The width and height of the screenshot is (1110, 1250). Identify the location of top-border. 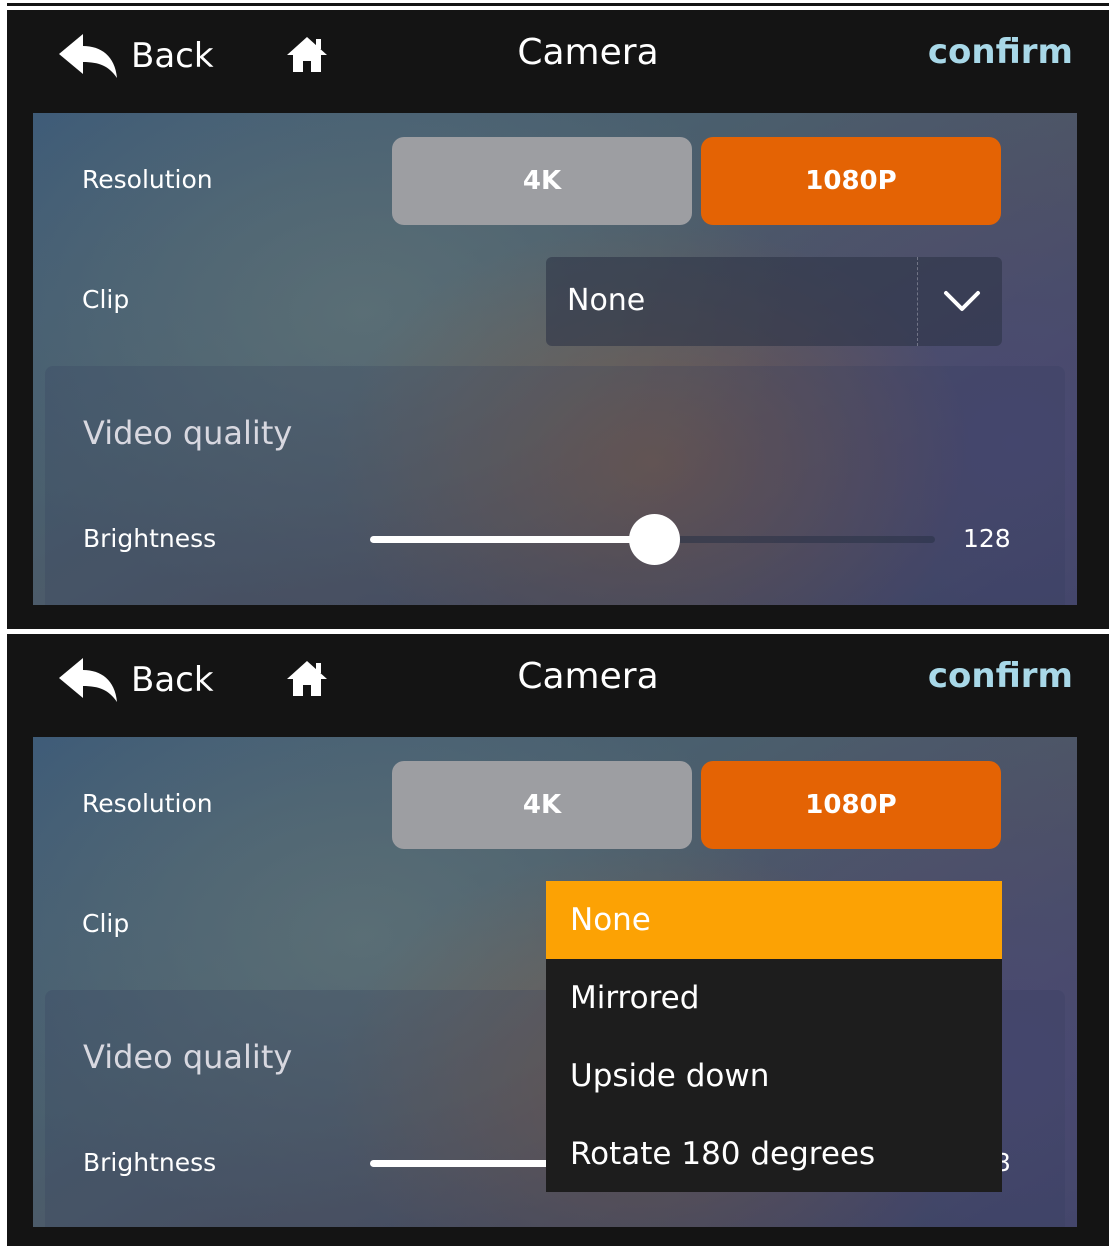
(558, 4).